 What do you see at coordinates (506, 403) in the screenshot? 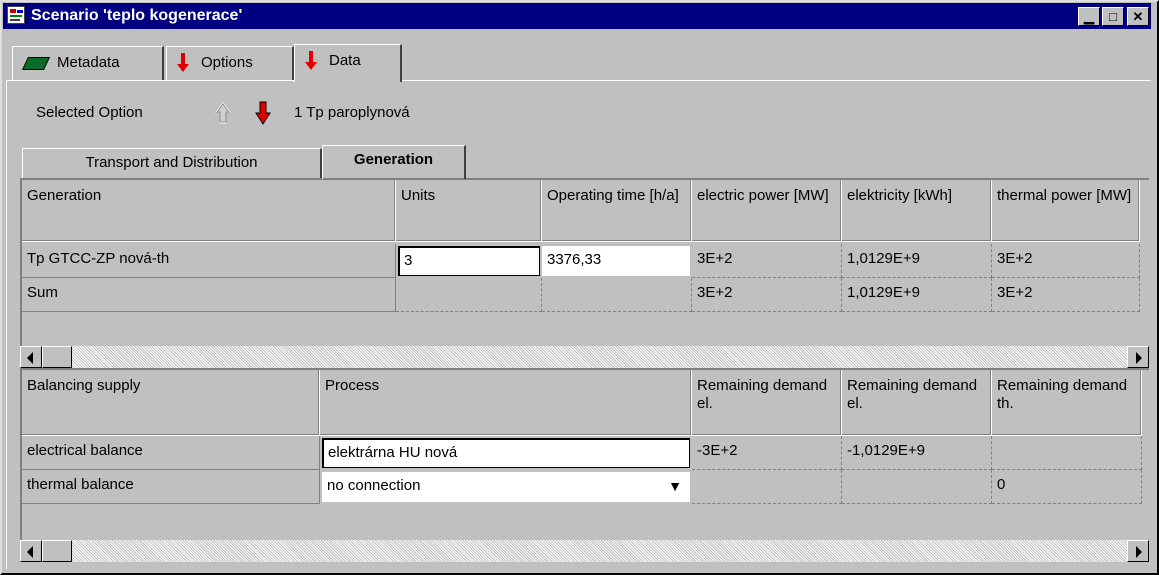
I see `column-header: Process` at bounding box center [506, 403].